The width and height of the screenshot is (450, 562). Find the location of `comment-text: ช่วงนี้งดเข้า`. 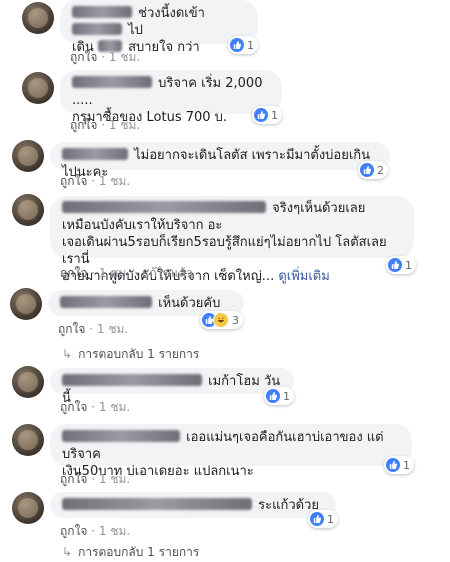

comment-text: ช่วงนี้งดเข้า is located at coordinates (171, 13).